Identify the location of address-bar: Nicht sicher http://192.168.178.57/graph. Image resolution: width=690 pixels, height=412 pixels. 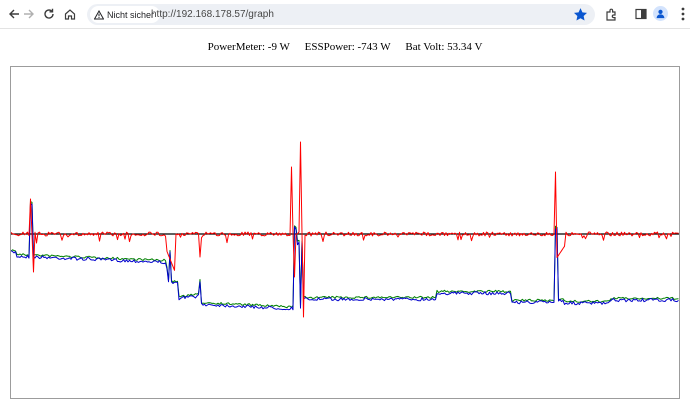
(341, 14).